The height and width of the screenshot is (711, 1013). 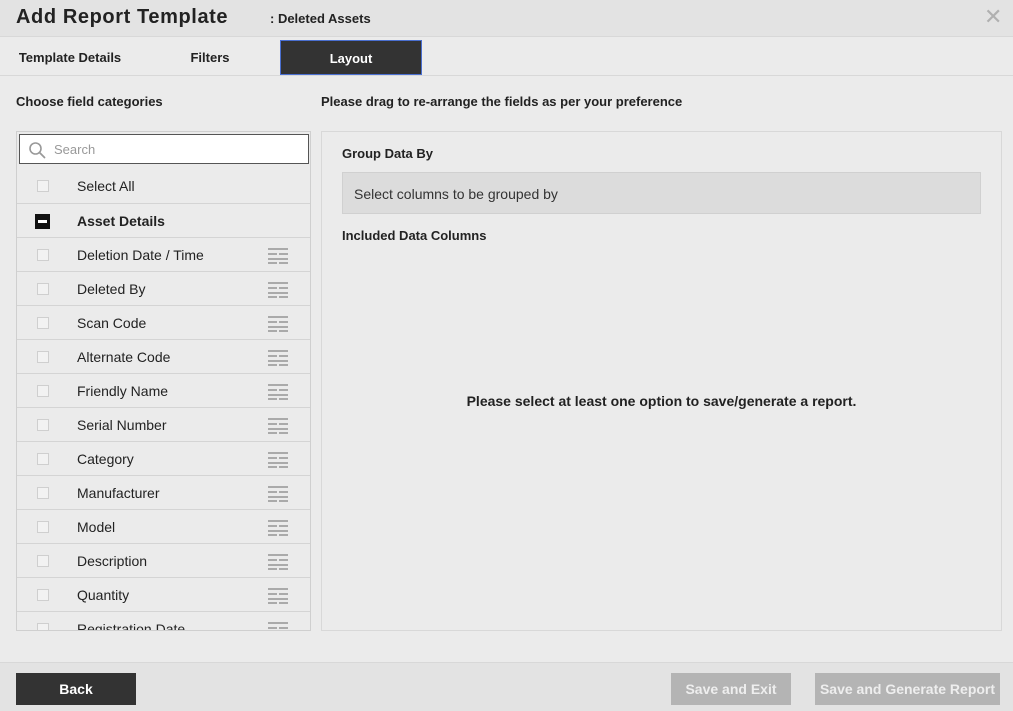 What do you see at coordinates (122, 17) in the screenshot?
I see `dialog-title: Add Report Template` at bounding box center [122, 17].